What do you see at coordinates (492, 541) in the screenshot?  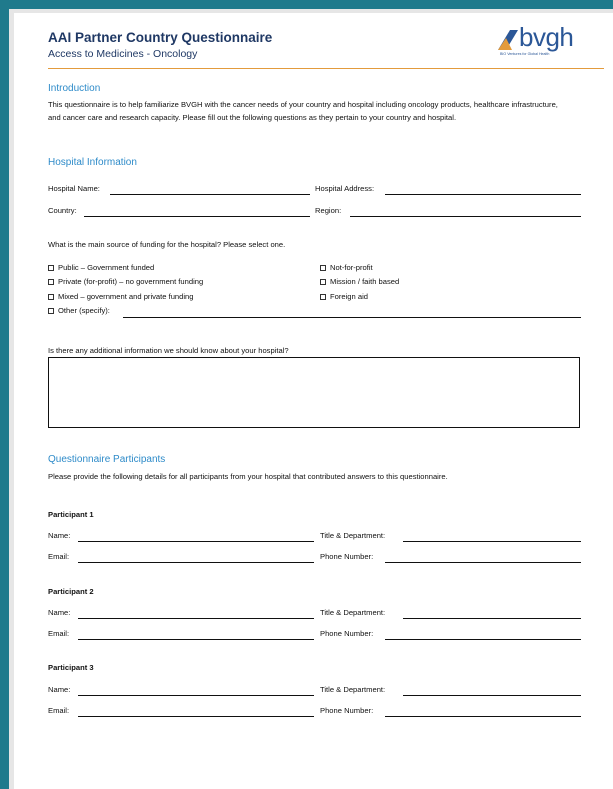 I see `participant-1-title-field` at bounding box center [492, 541].